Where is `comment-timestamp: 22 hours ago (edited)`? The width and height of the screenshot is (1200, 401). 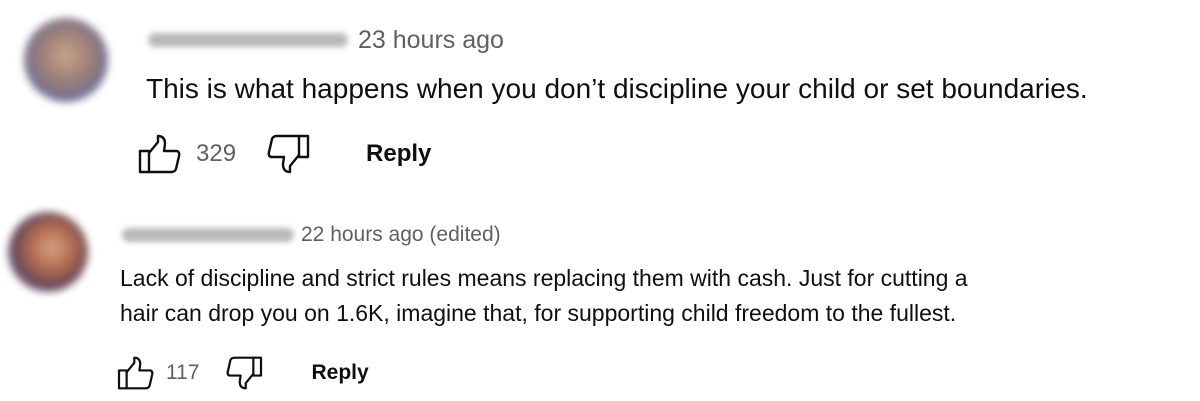 comment-timestamp: 22 hours ago (edited) is located at coordinates (401, 235).